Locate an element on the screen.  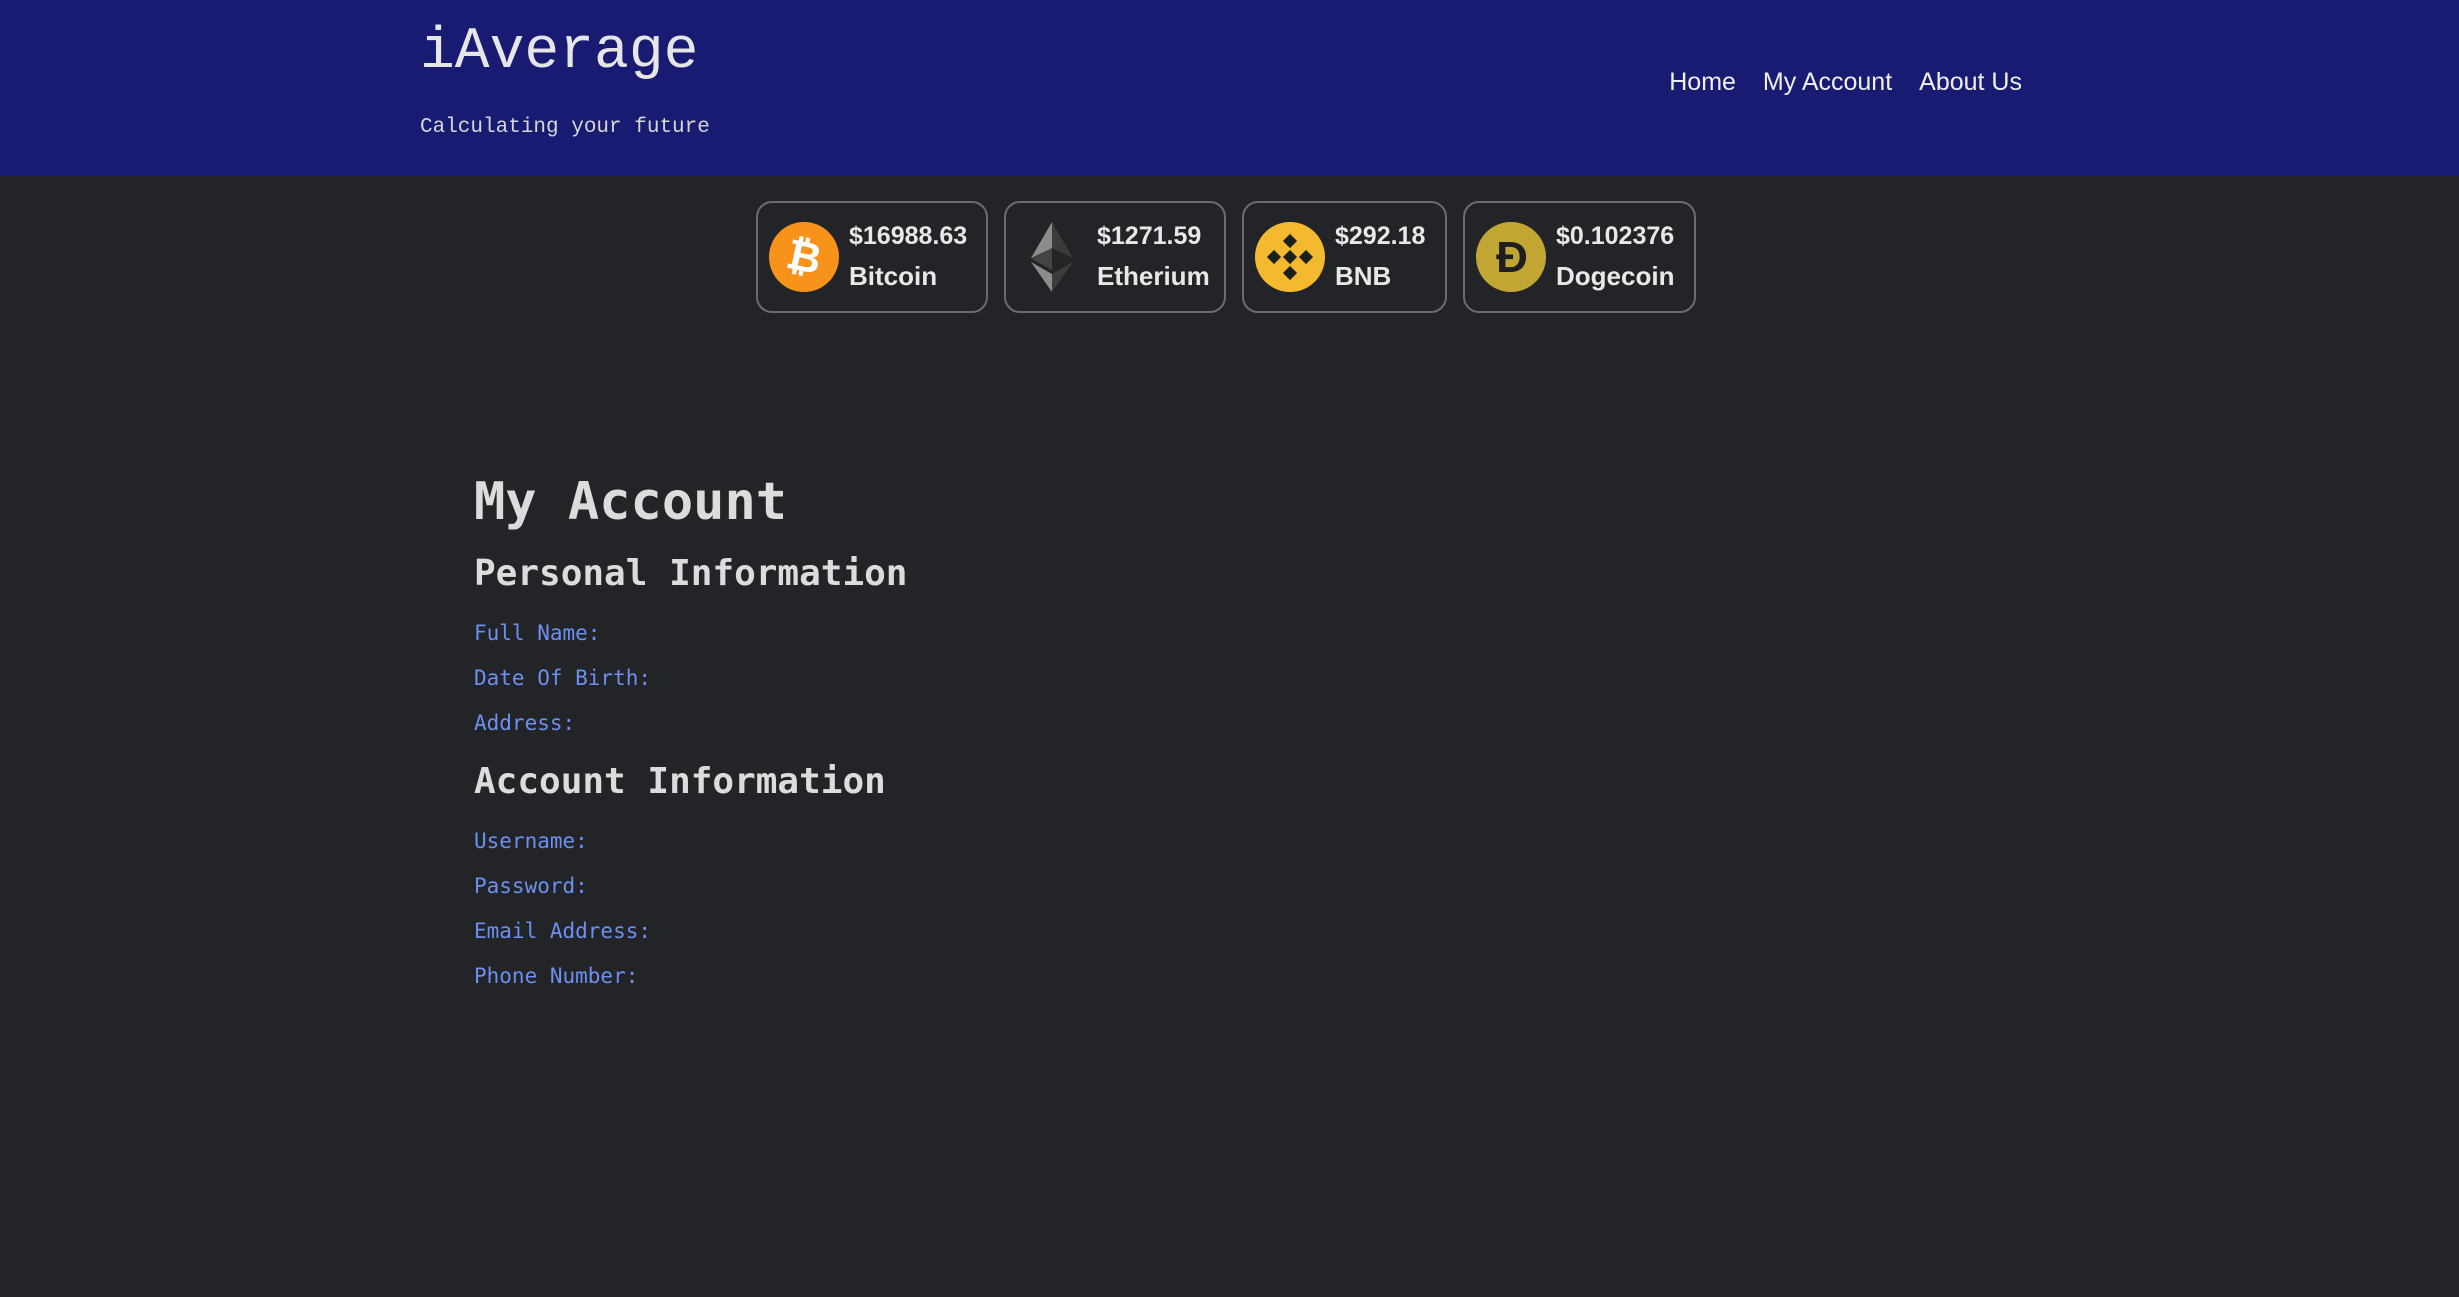
coin-name: Etherium is located at coordinates (1153, 276).